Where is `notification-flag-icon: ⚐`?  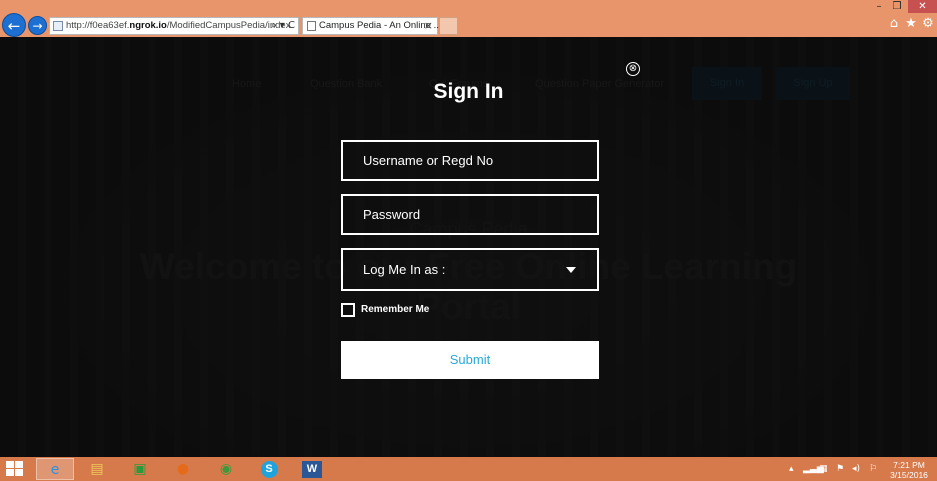 notification-flag-icon: ⚐ is located at coordinates (873, 469).